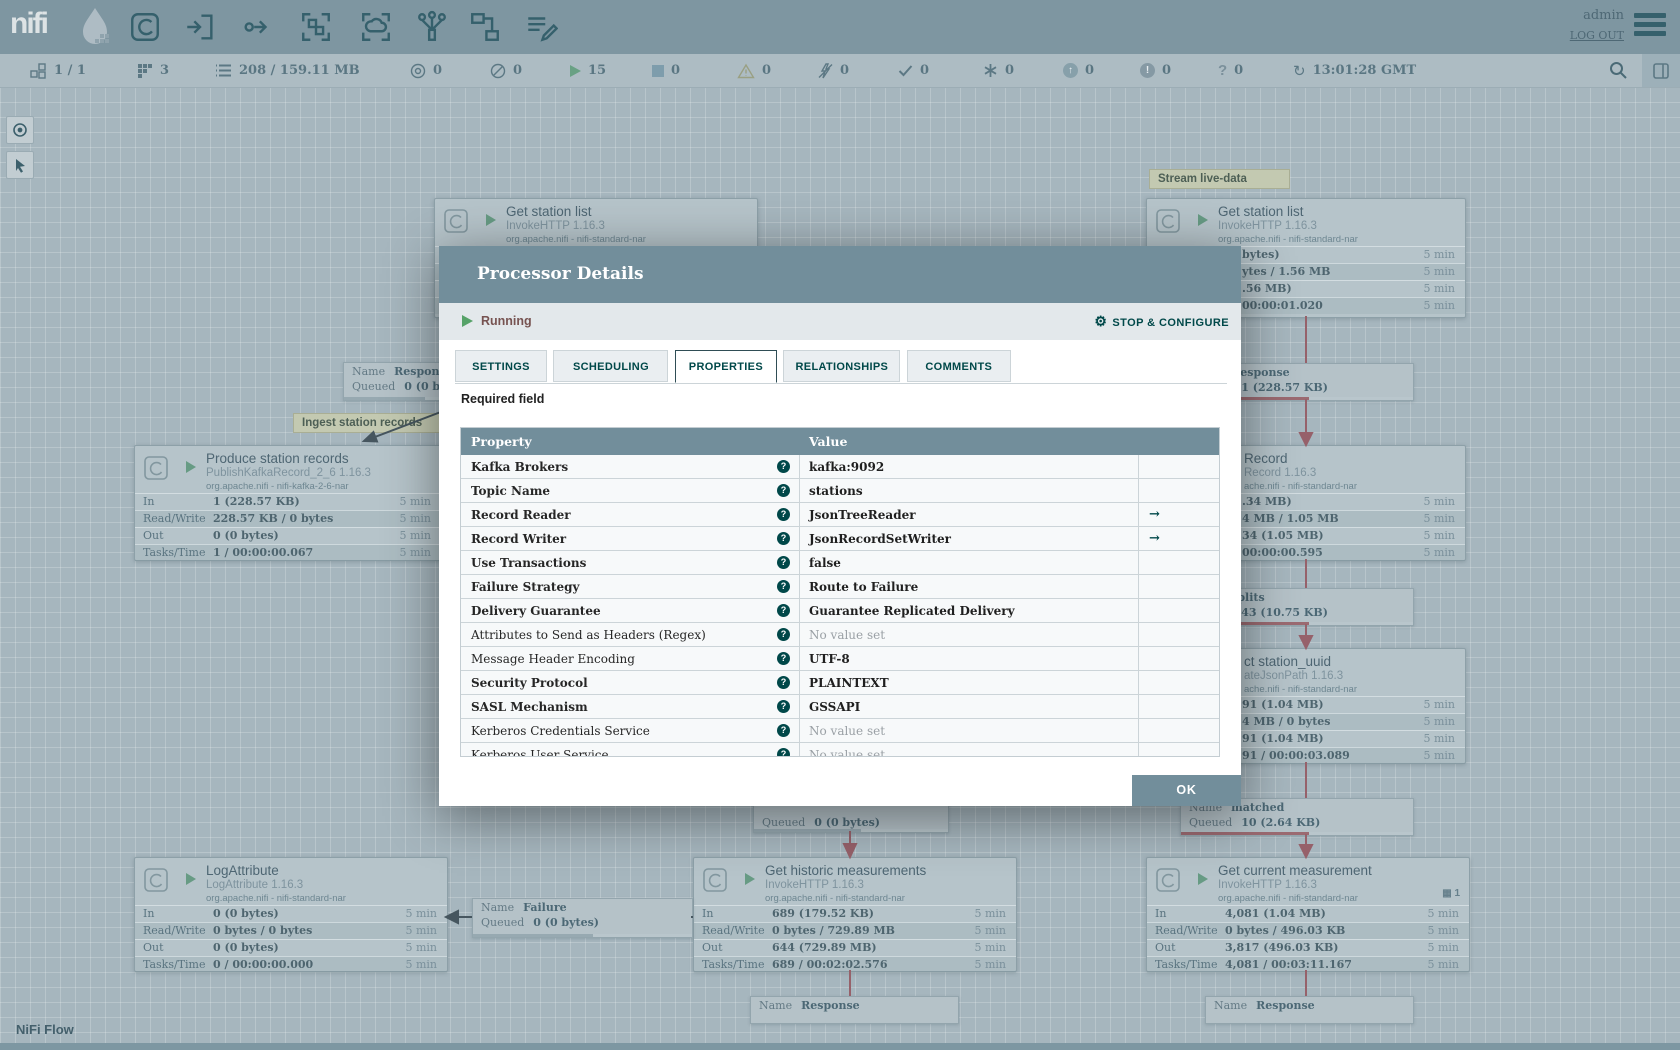 This screenshot has width=1680, height=1050. Describe the element at coordinates (666, 70) in the screenshot. I see `stopped-count: 0` at that location.